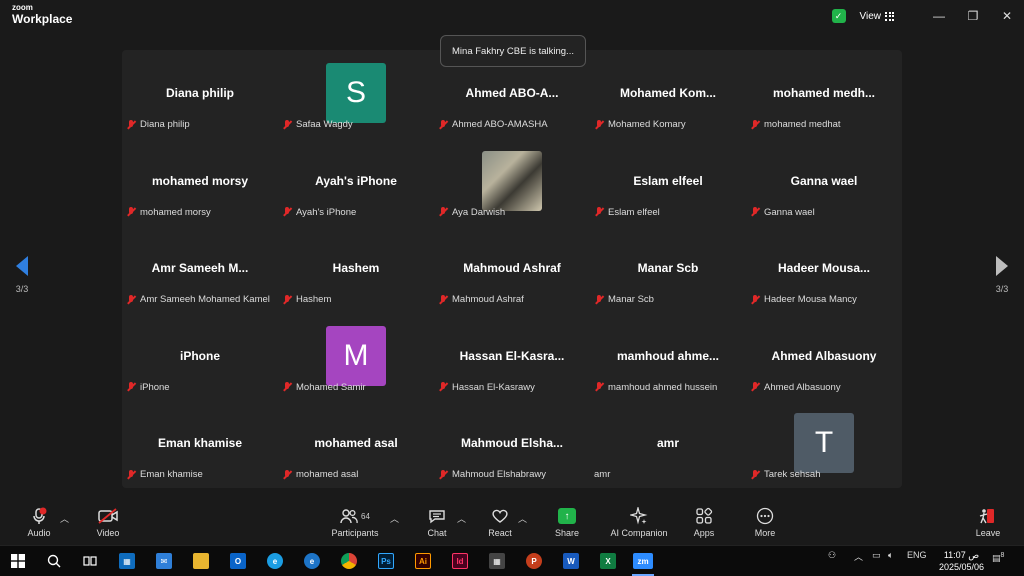 The width and height of the screenshot is (1024, 576). I want to click on leave-label: Leave, so click(988, 533).